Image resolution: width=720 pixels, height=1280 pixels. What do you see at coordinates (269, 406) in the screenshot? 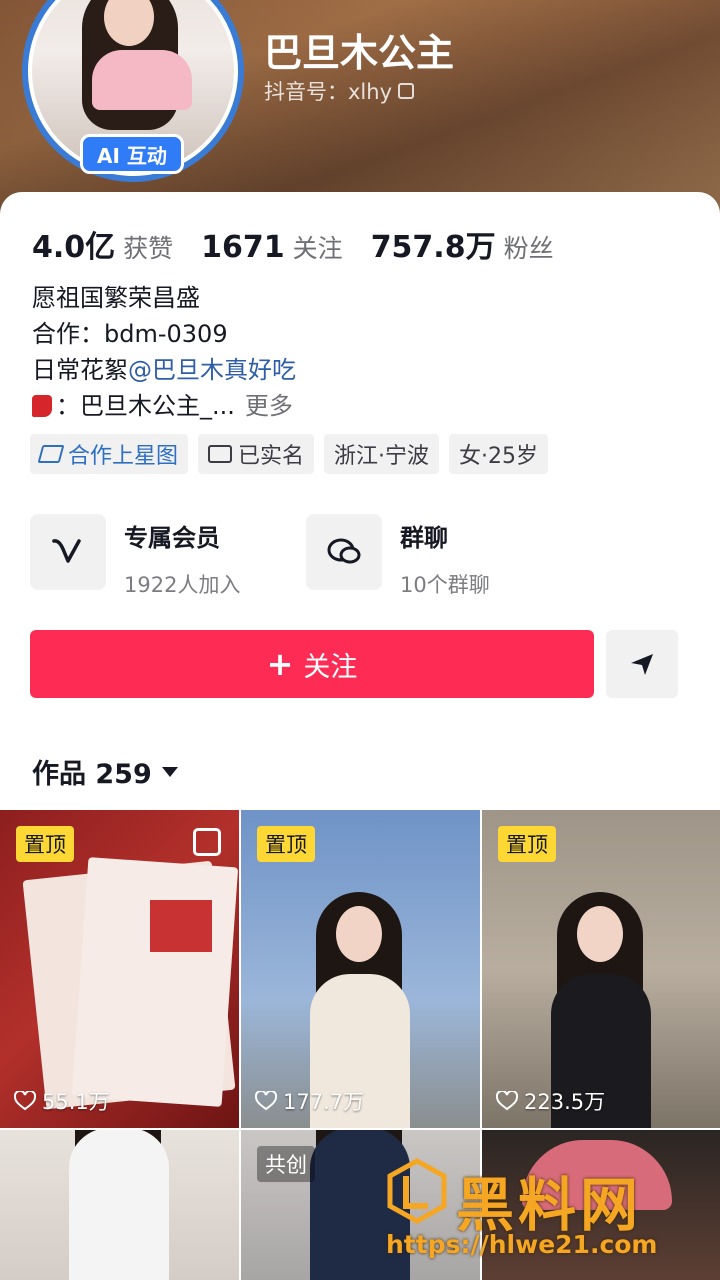
I see `bio-more-link: 更多` at bounding box center [269, 406].